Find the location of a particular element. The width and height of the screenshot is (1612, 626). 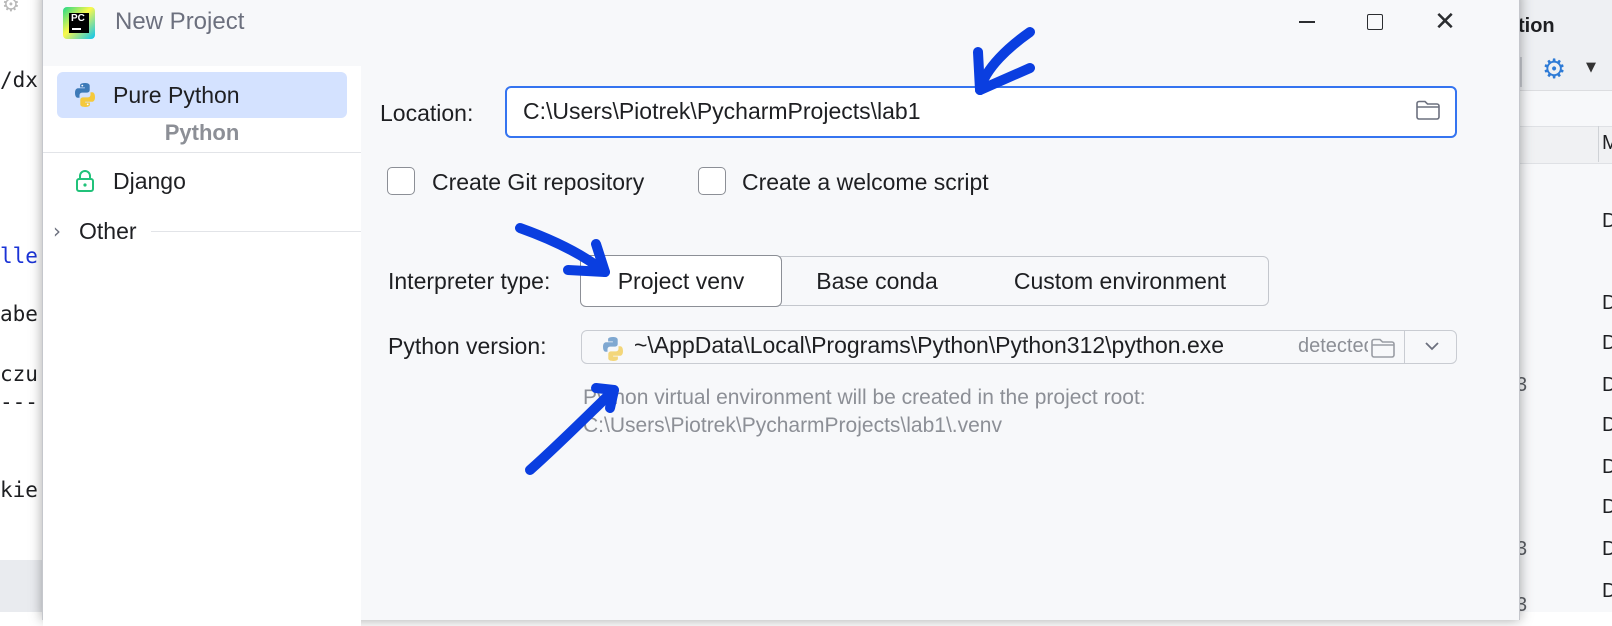

segment-label: Base conda is located at coordinates (877, 280).